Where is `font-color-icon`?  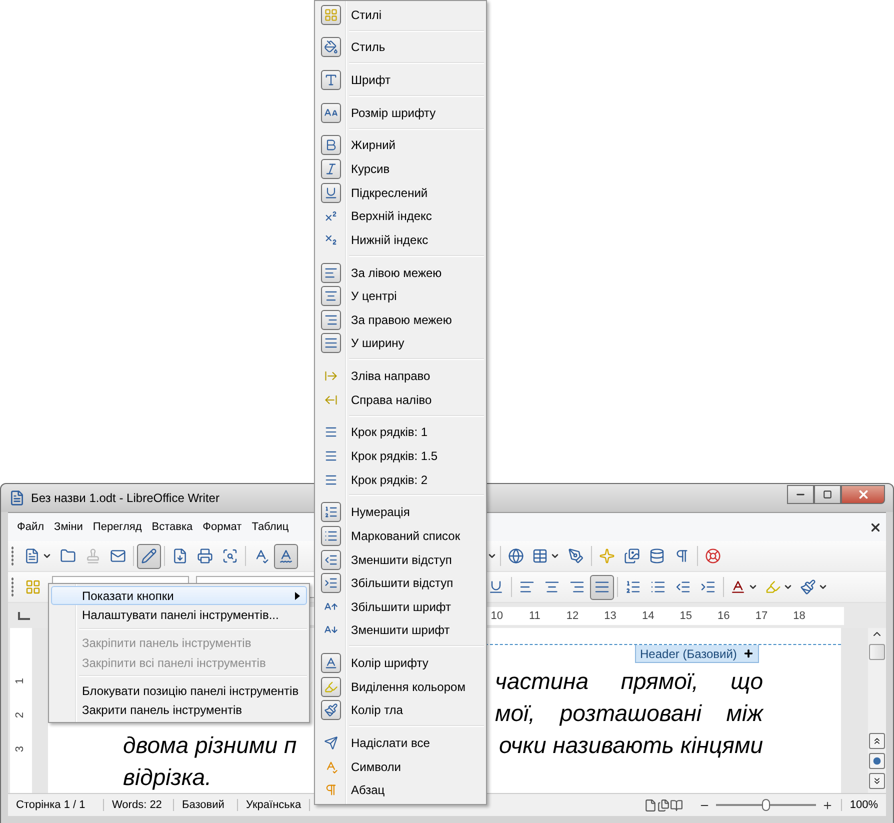
font-color-icon is located at coordinates (738, 587).